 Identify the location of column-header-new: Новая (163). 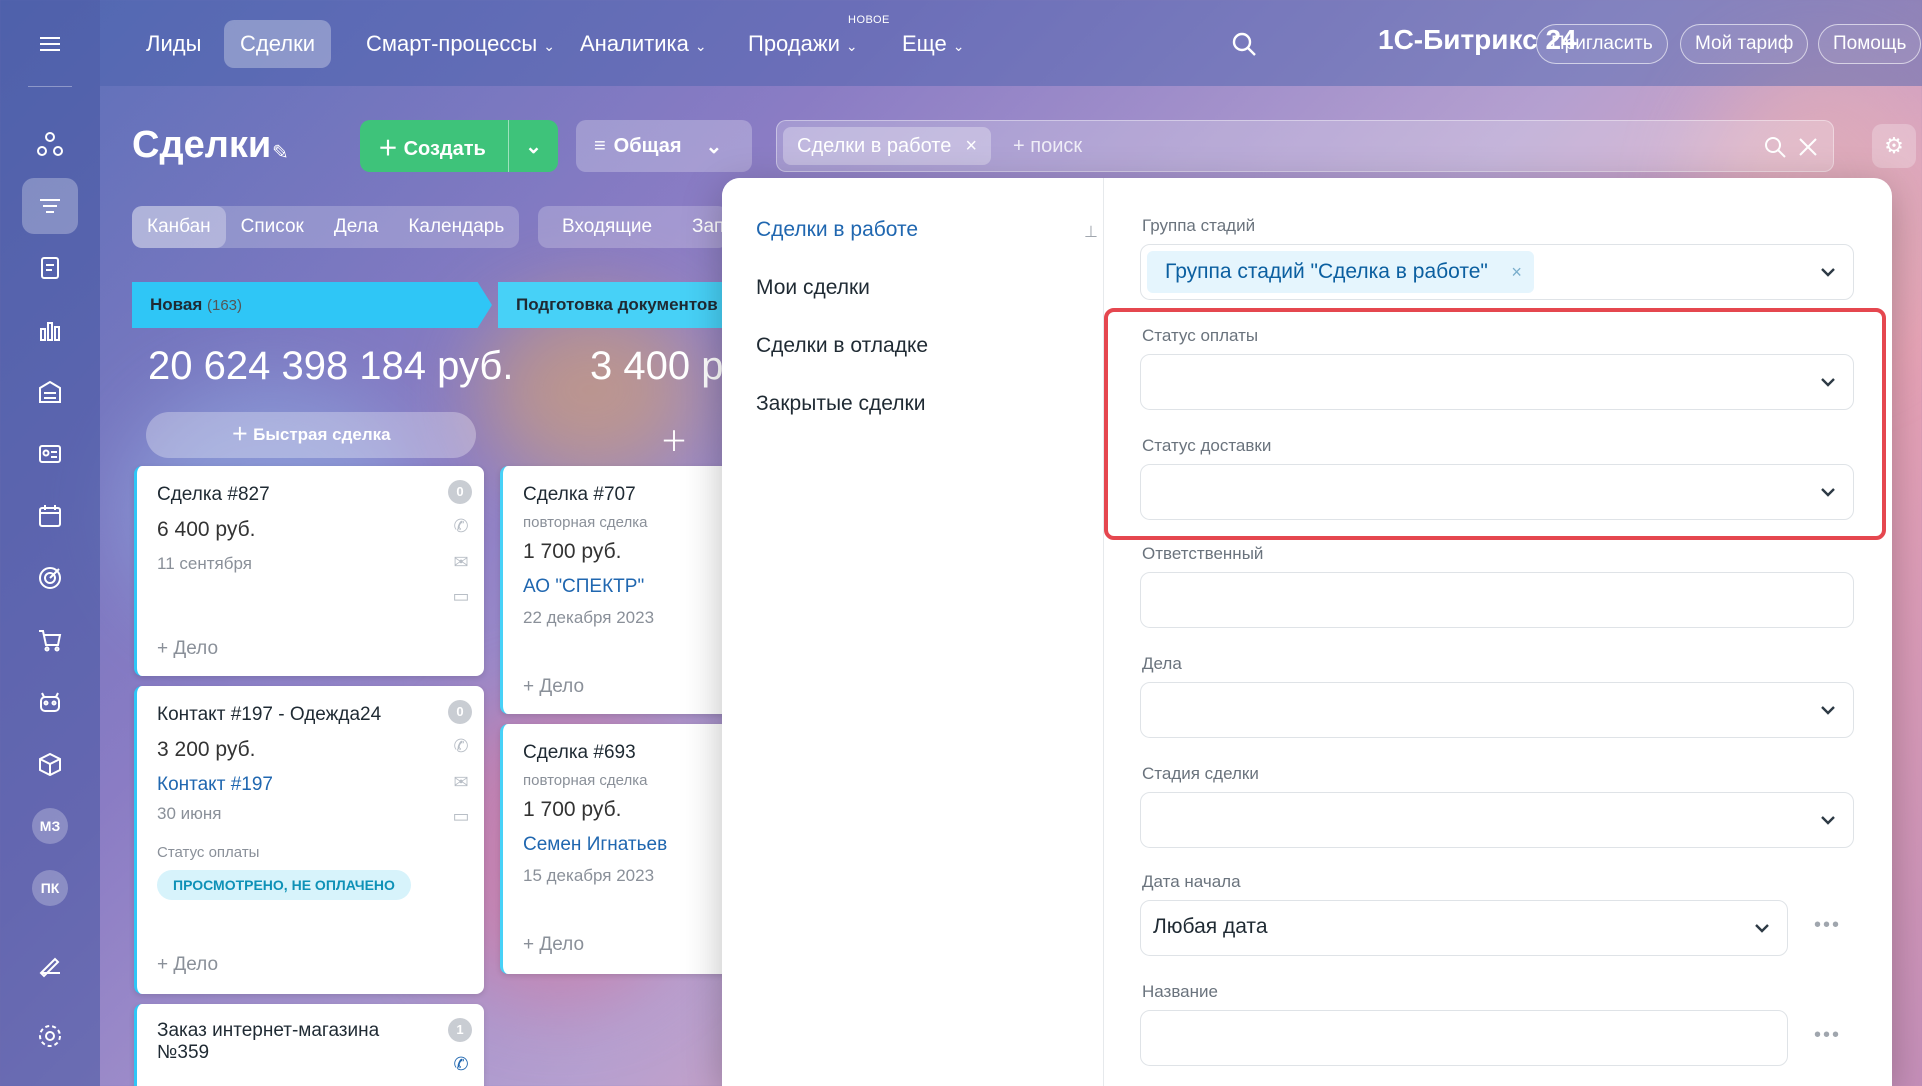
(312, 305).